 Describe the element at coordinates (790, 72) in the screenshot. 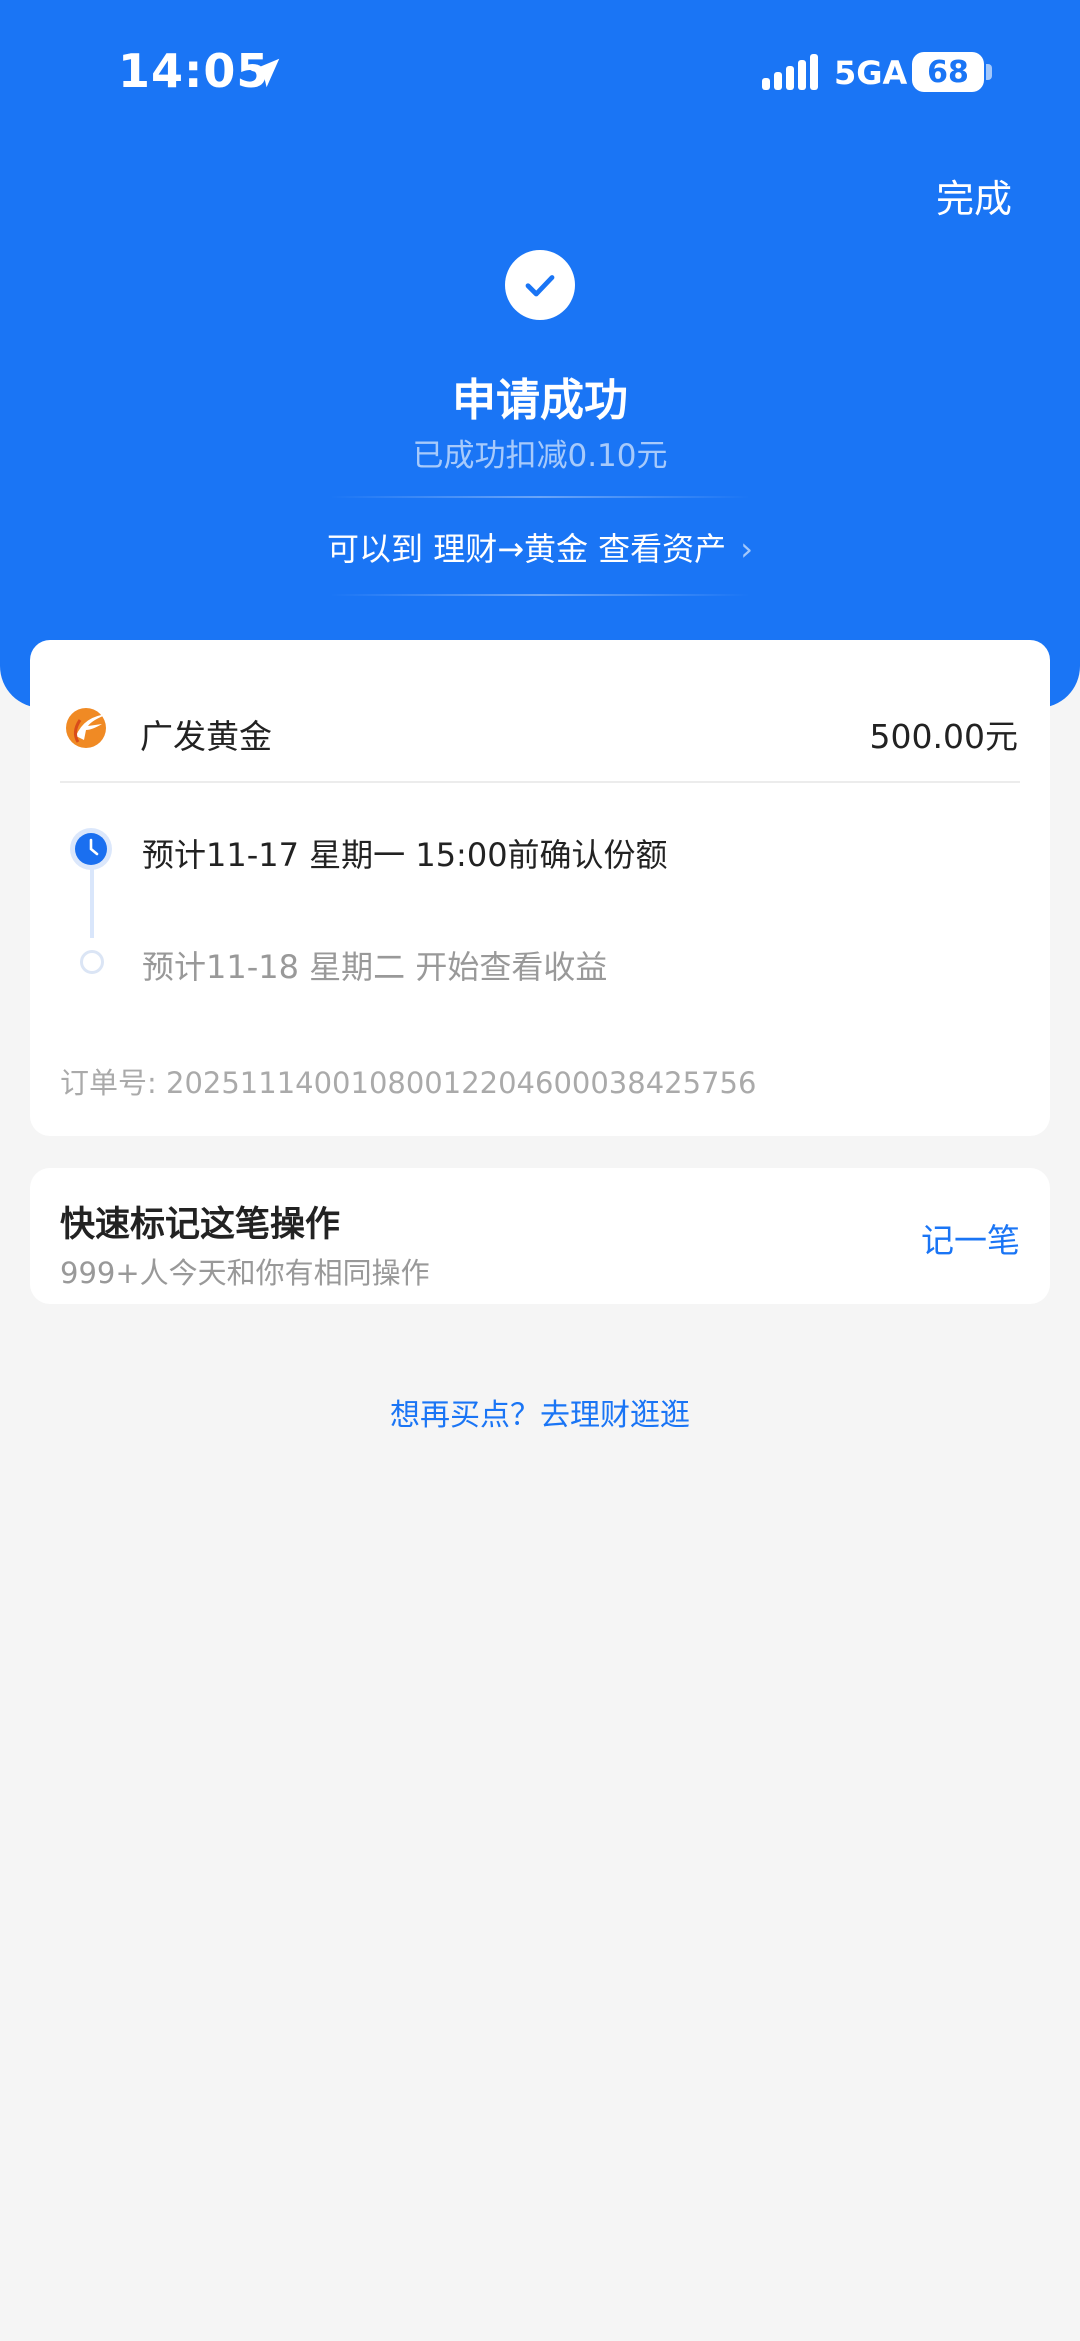

I see `signal-icon` at that location.